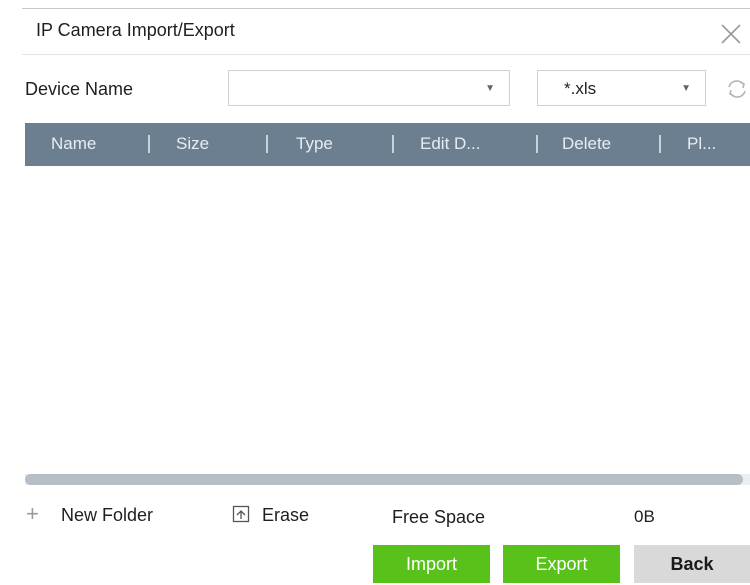 The image size is (750, 585). Describe the element at coordinates (386, 8) in the screenshot. I see `top-divider` at that location.